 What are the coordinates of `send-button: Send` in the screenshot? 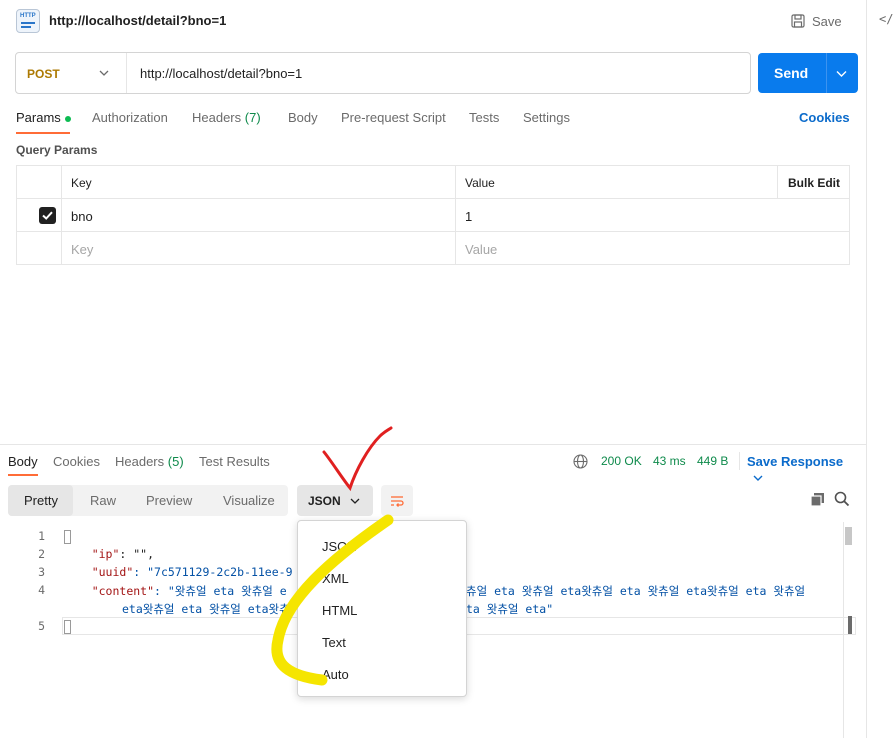 It's located at (808, 73).